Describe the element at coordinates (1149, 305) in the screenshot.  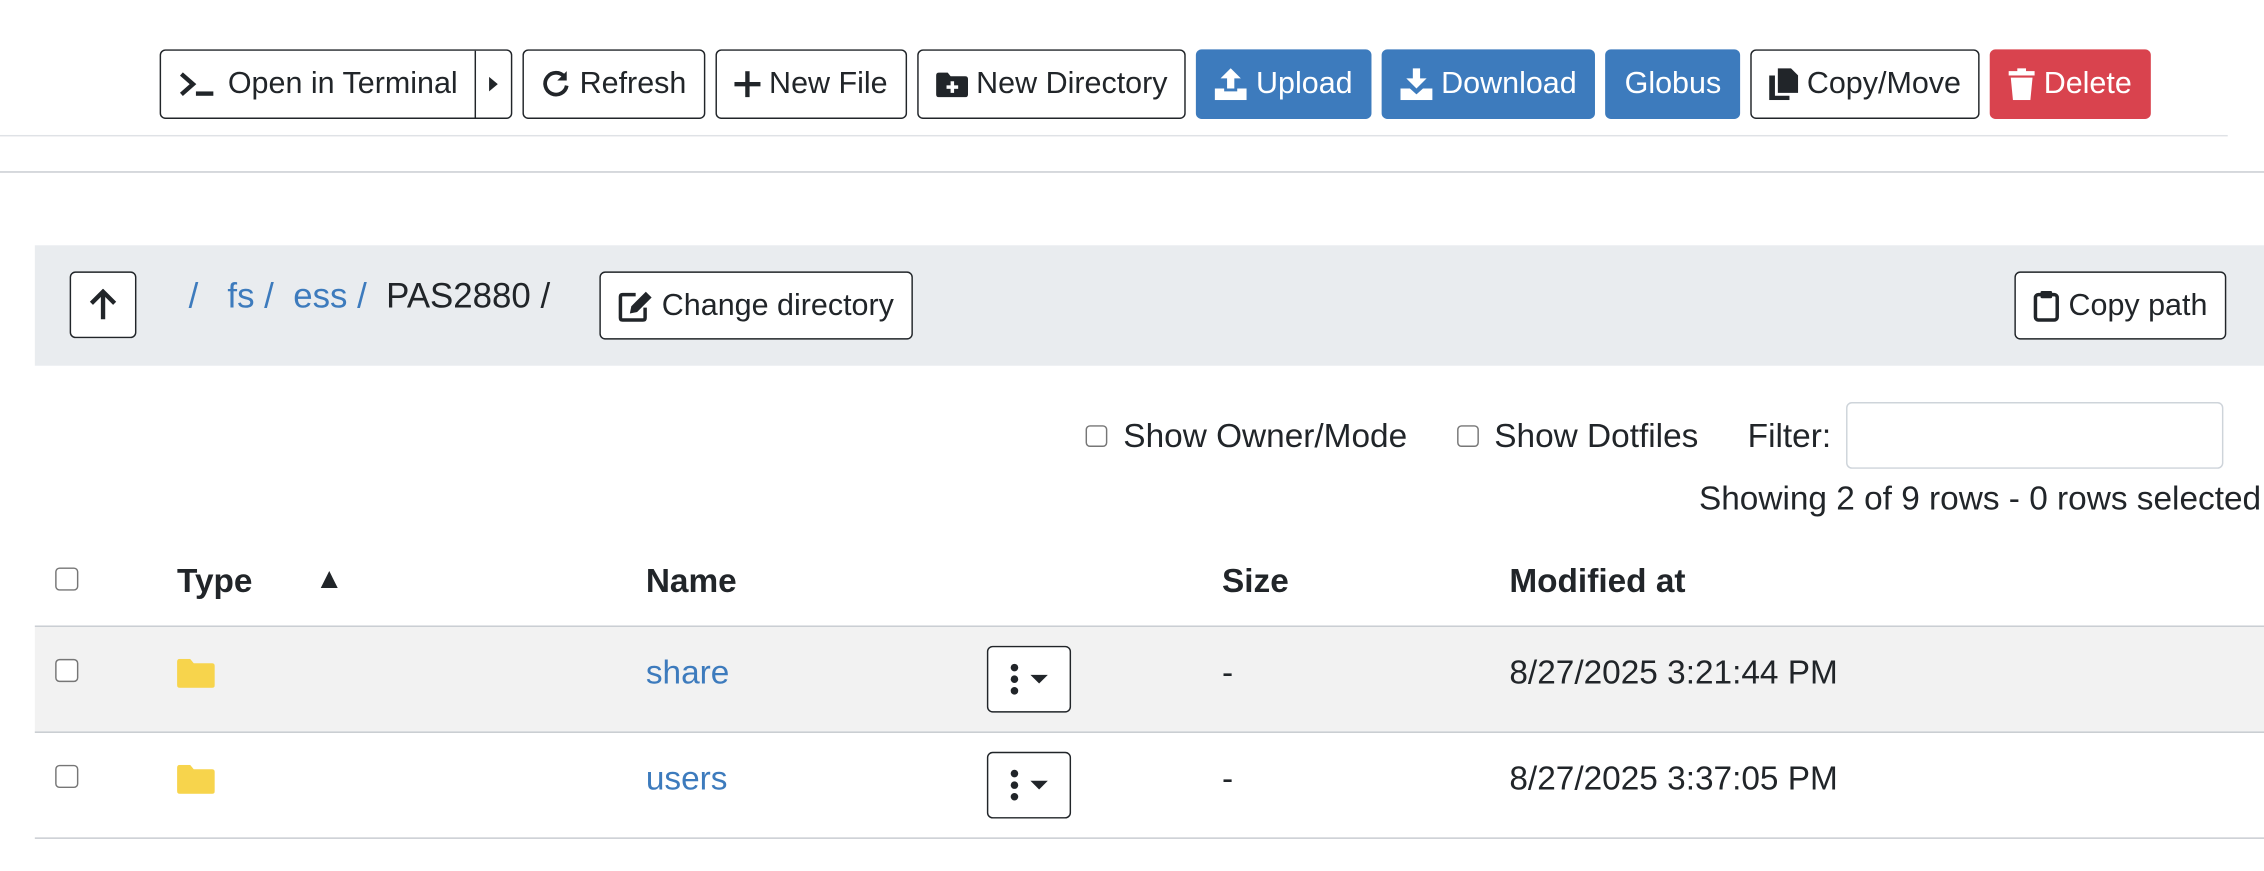
I see `path-bar: / fs / ess / PAS2880 / Change directory` at that location.